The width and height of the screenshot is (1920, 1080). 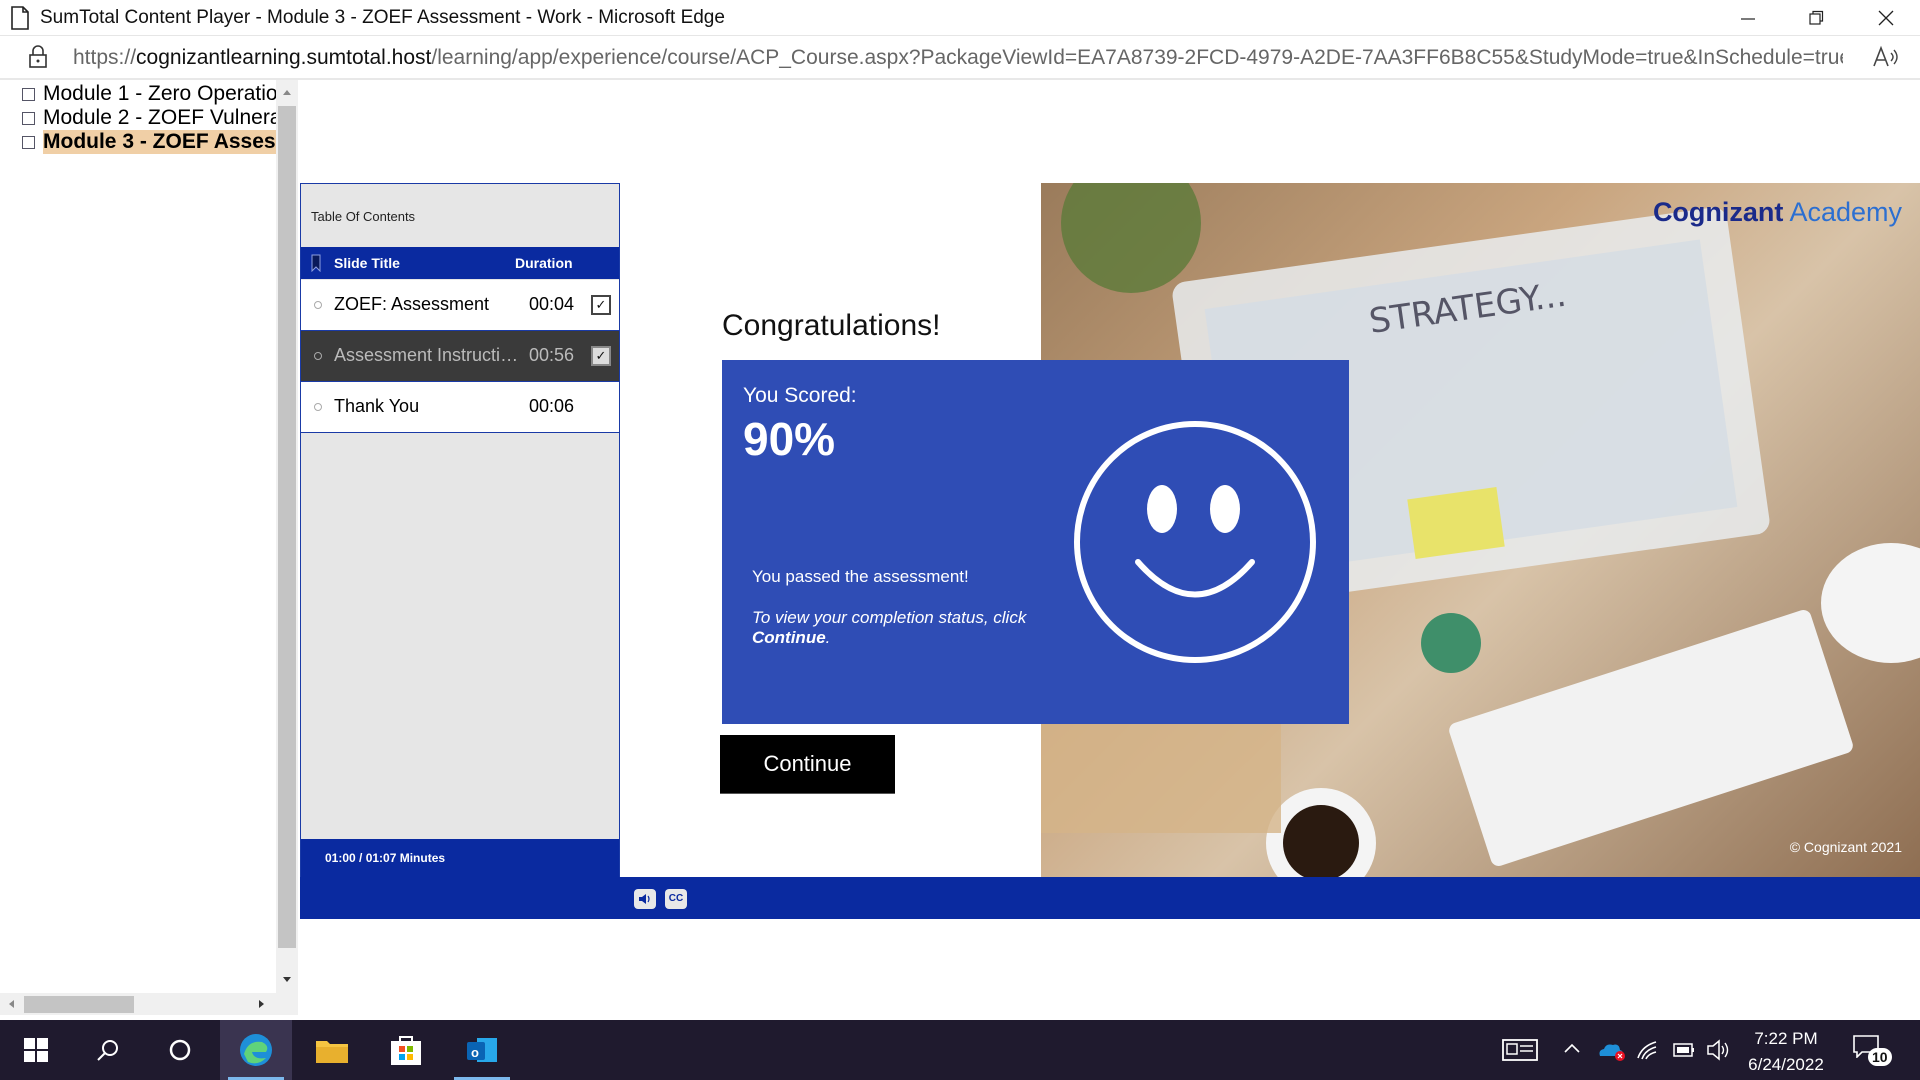 I want to click on congrats-heading: Congratulations!, so click(x=831, y=325).